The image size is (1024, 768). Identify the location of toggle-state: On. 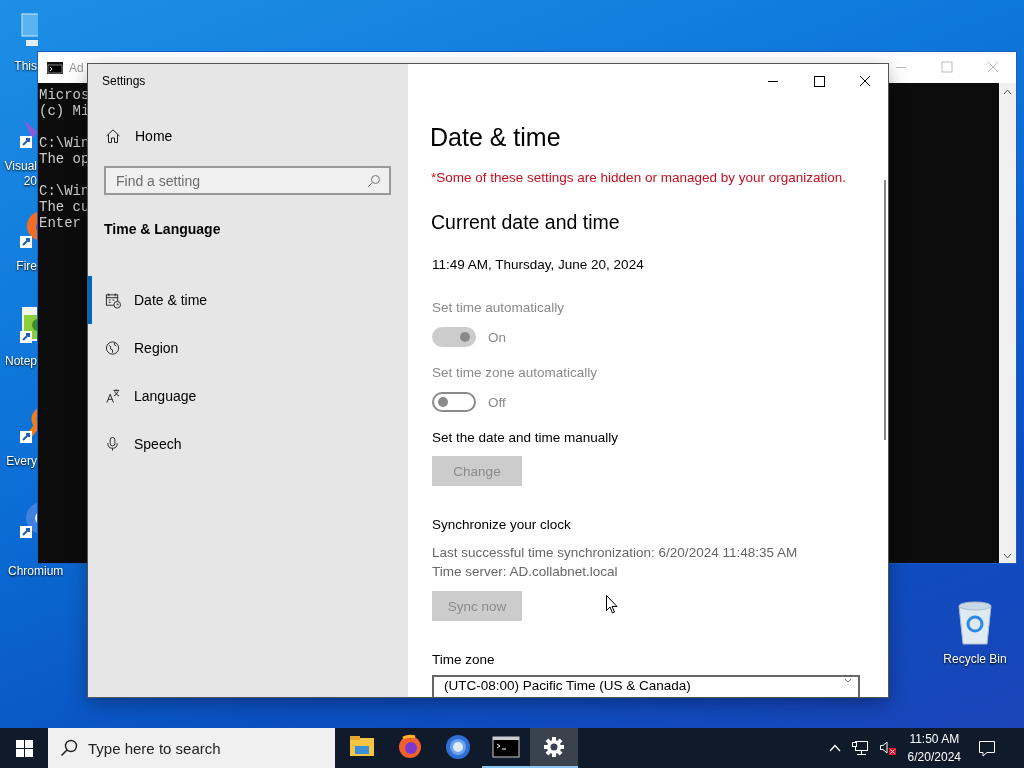
(497, 337).